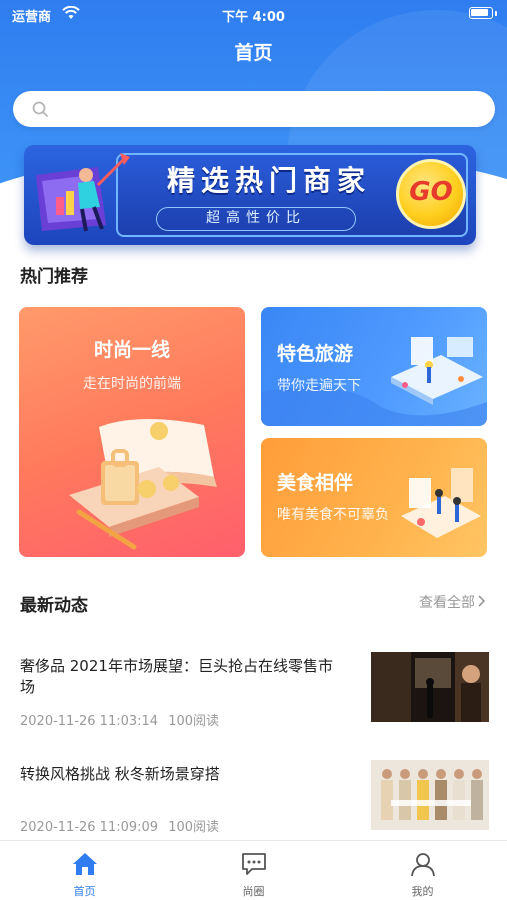  What do you see at coordinates (256, 219) in the screenshot?
I see `banner-subtitle: 超高性价比` at bounding box center [256, 219].